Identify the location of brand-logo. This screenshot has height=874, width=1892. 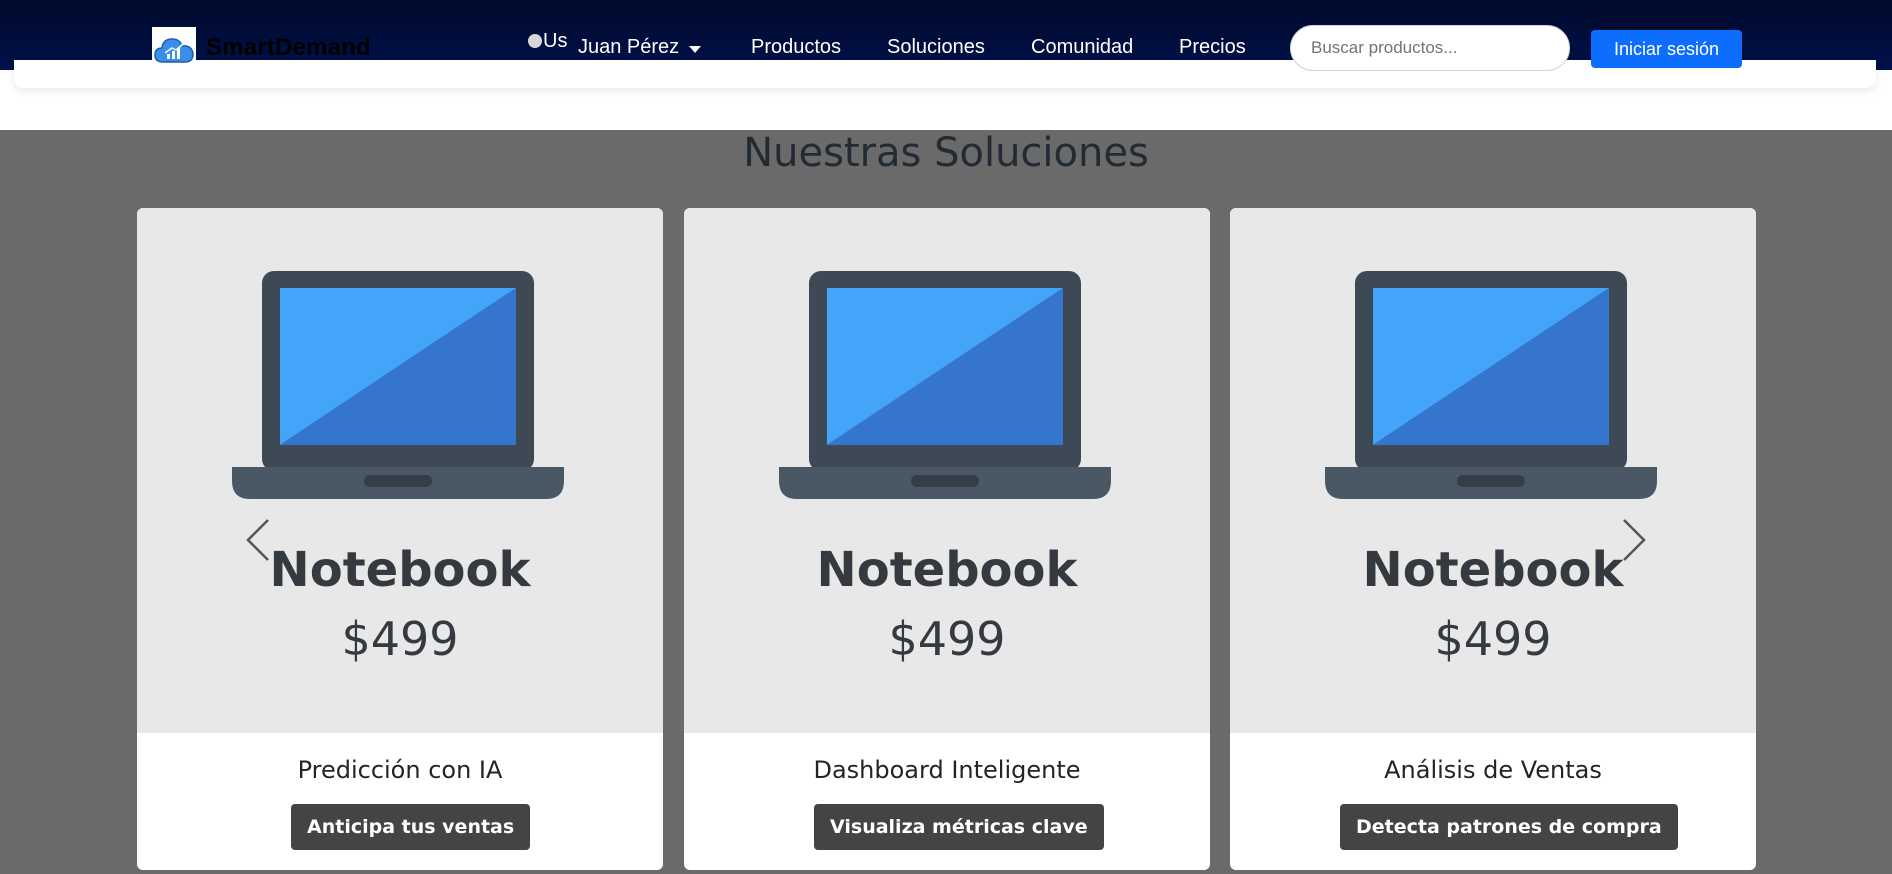
(174, 48).